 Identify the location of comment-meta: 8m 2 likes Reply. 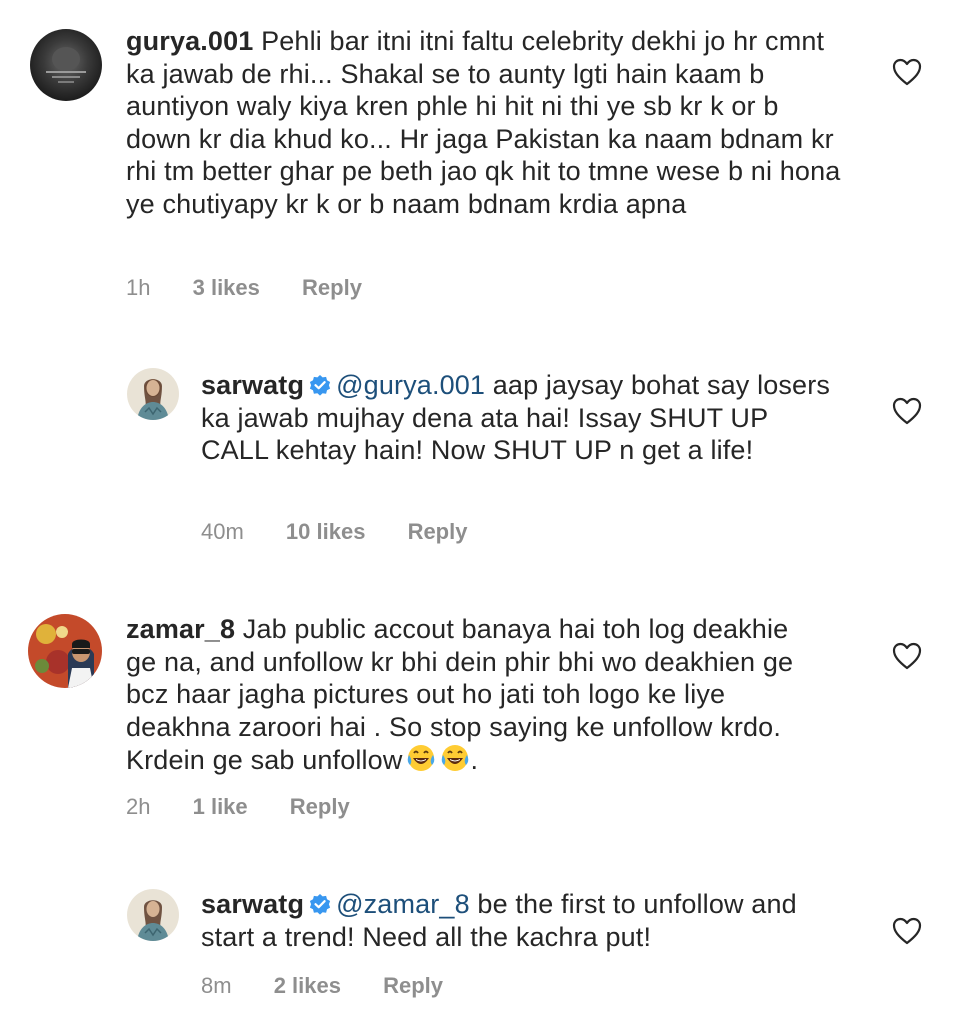
(340, 986).